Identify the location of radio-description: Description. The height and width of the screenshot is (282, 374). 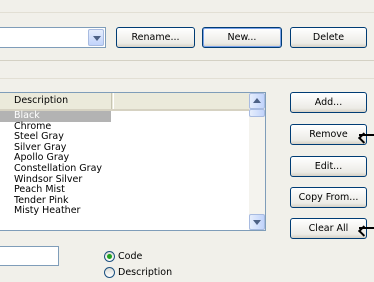
(138, 272).